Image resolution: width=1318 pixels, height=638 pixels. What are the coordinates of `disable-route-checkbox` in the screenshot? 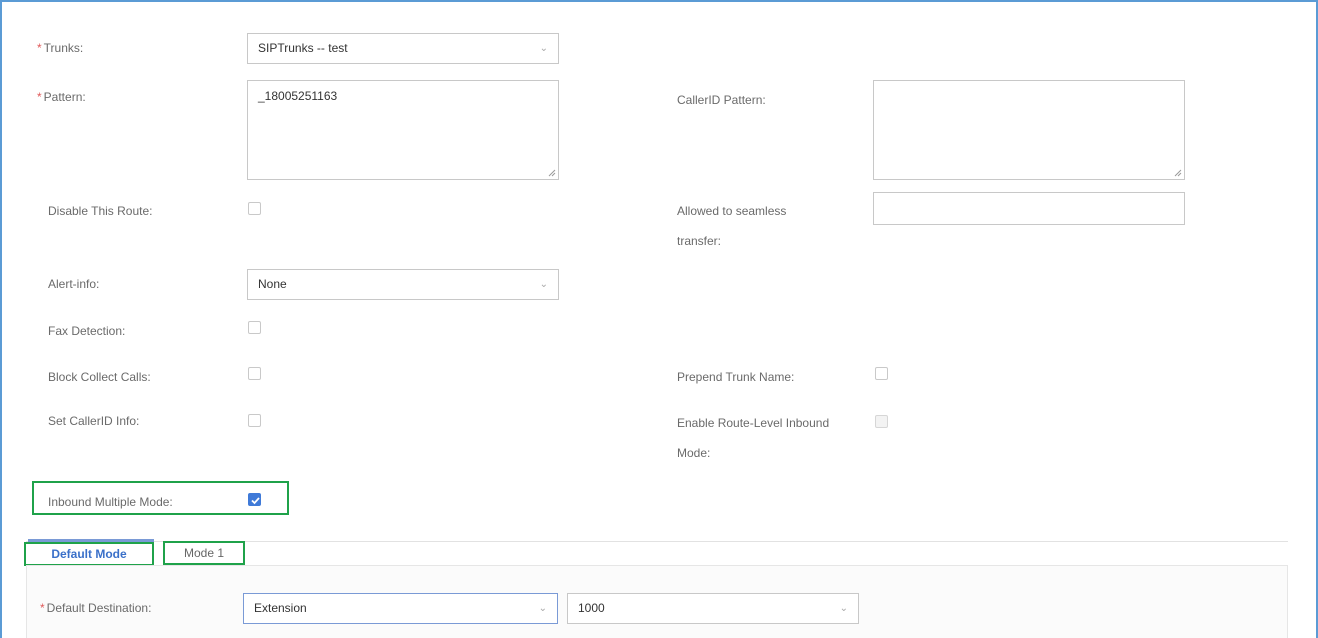 It's located at (254, 208).